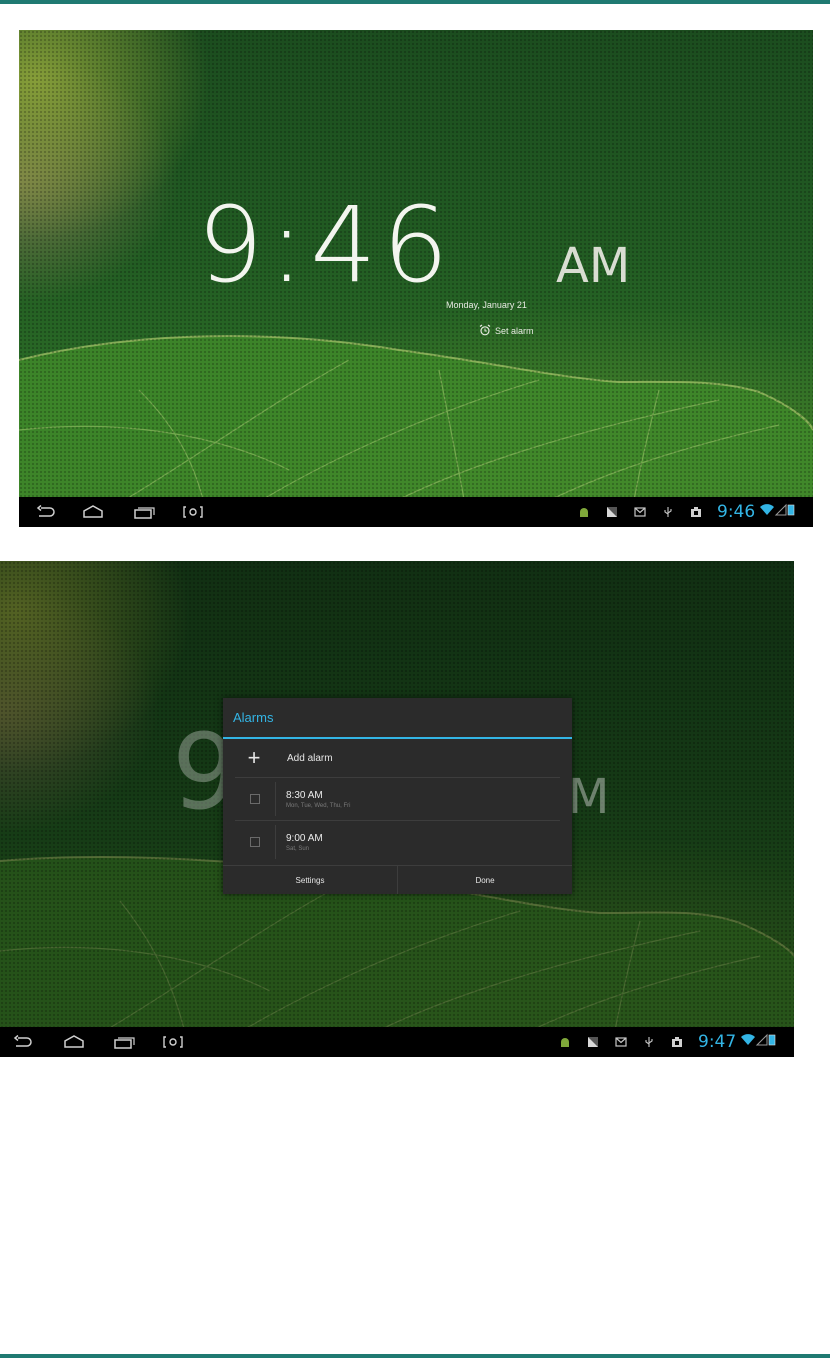 The width and height of the screenshot is (830, 1359). I want to click on alarm-row: 9:00 AM Sat, Sun, so click(397, 842).